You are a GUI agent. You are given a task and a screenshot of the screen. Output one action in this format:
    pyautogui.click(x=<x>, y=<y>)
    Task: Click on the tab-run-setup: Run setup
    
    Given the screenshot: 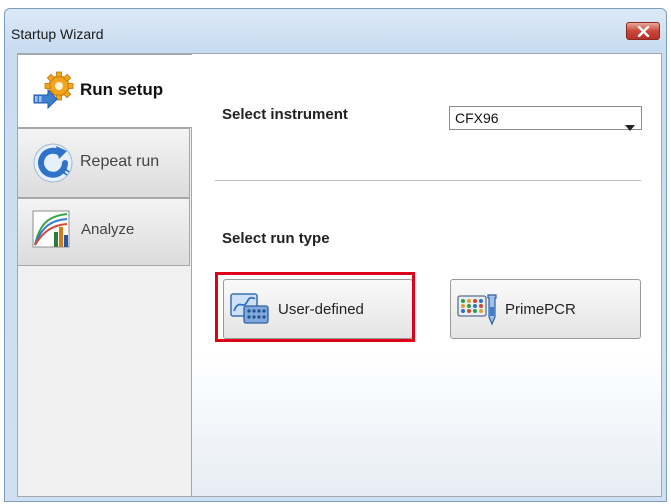 What is the action you would take?
    pyautogui.click(x=105, y=91)
    